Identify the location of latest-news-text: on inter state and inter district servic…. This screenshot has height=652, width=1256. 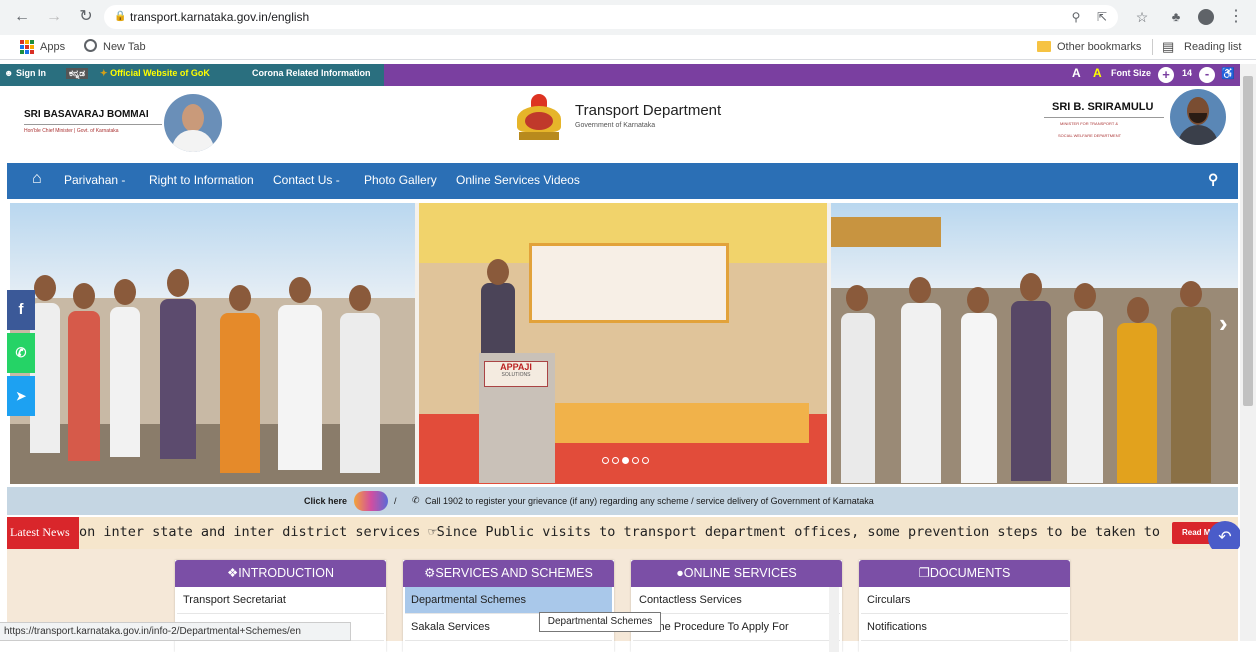
(624, 534).